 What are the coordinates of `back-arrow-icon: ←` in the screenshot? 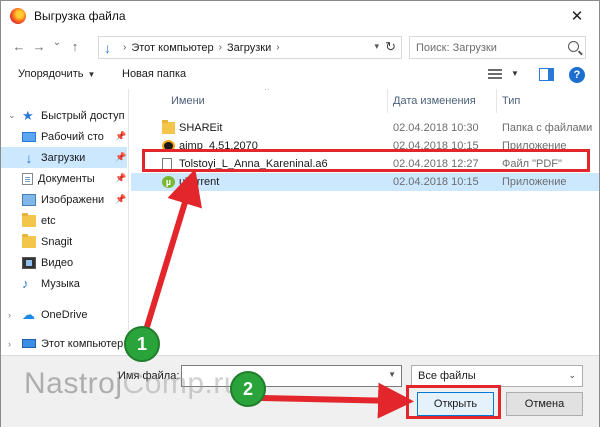 It's located at (19, 46).